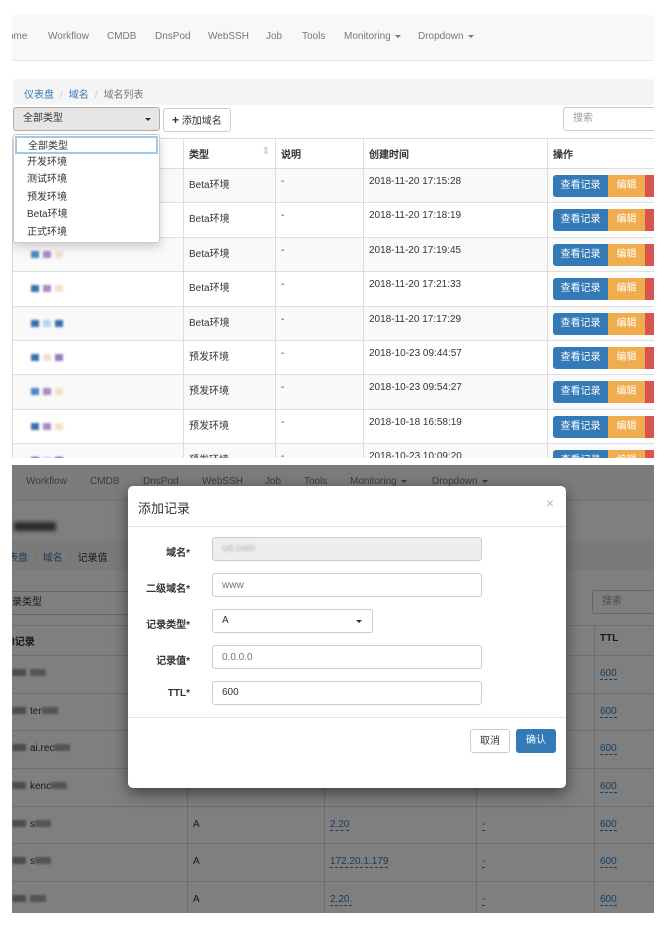 The height and width of the screenshot is (925, 665). I want to click on close-icon: ×, so click(550, 503).